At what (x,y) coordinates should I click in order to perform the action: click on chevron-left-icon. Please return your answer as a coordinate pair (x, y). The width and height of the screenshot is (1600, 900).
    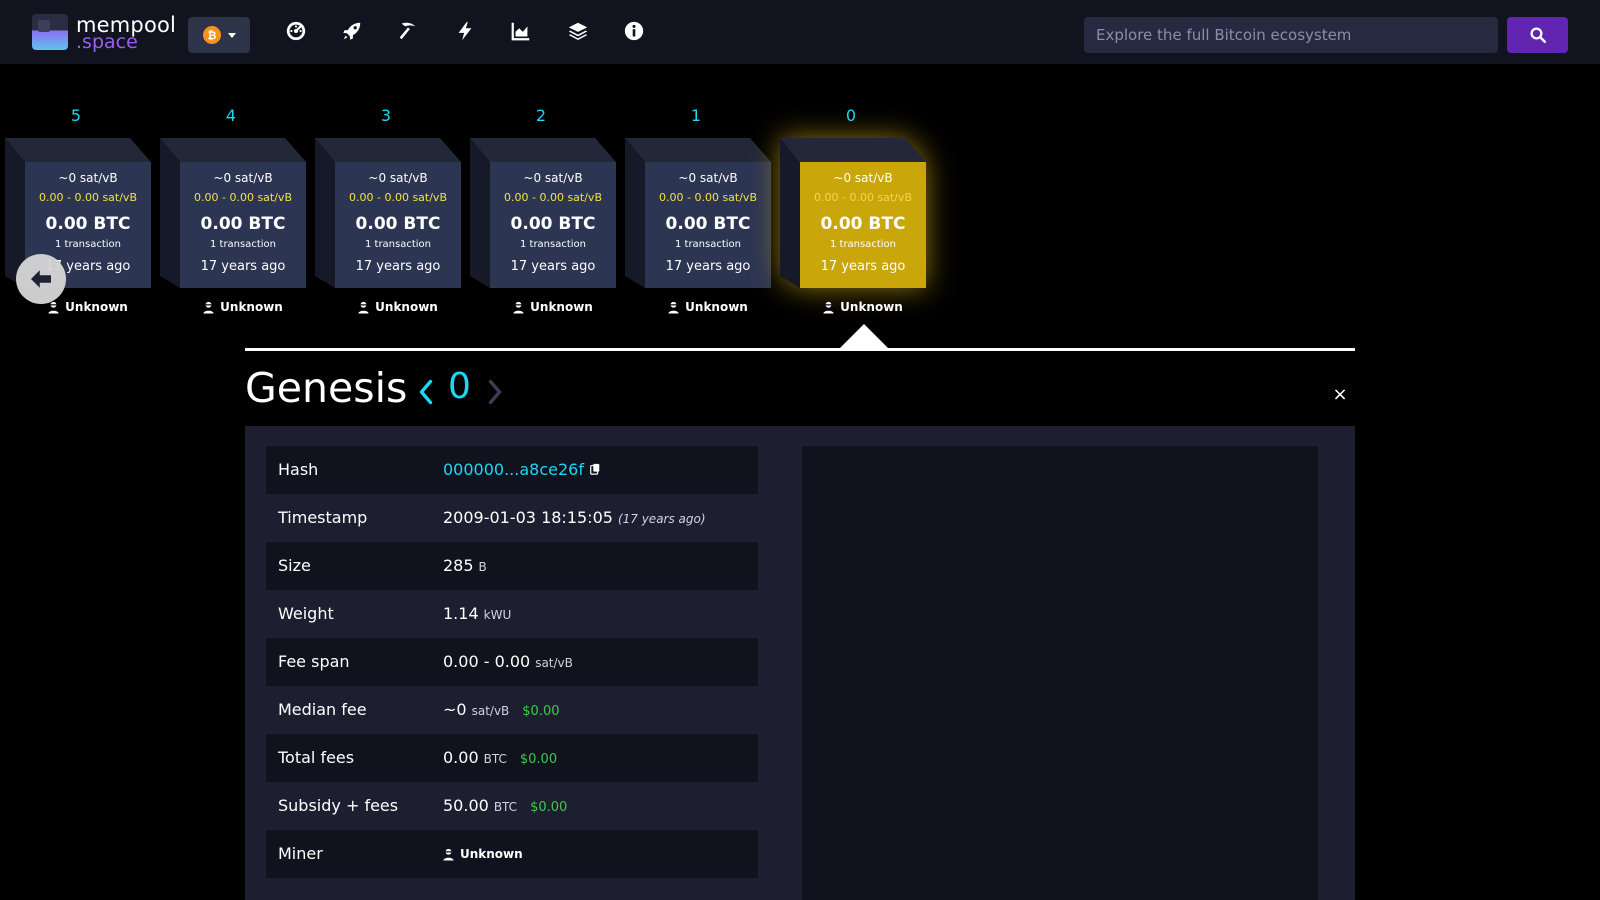
    Looking at the image, I should click on (426, 392).